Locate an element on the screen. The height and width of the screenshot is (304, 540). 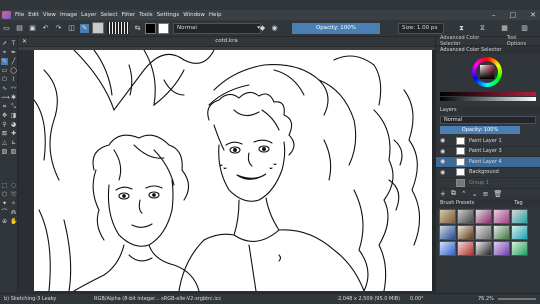
redo-icon: ↷ is located at coordinates (58, 28).